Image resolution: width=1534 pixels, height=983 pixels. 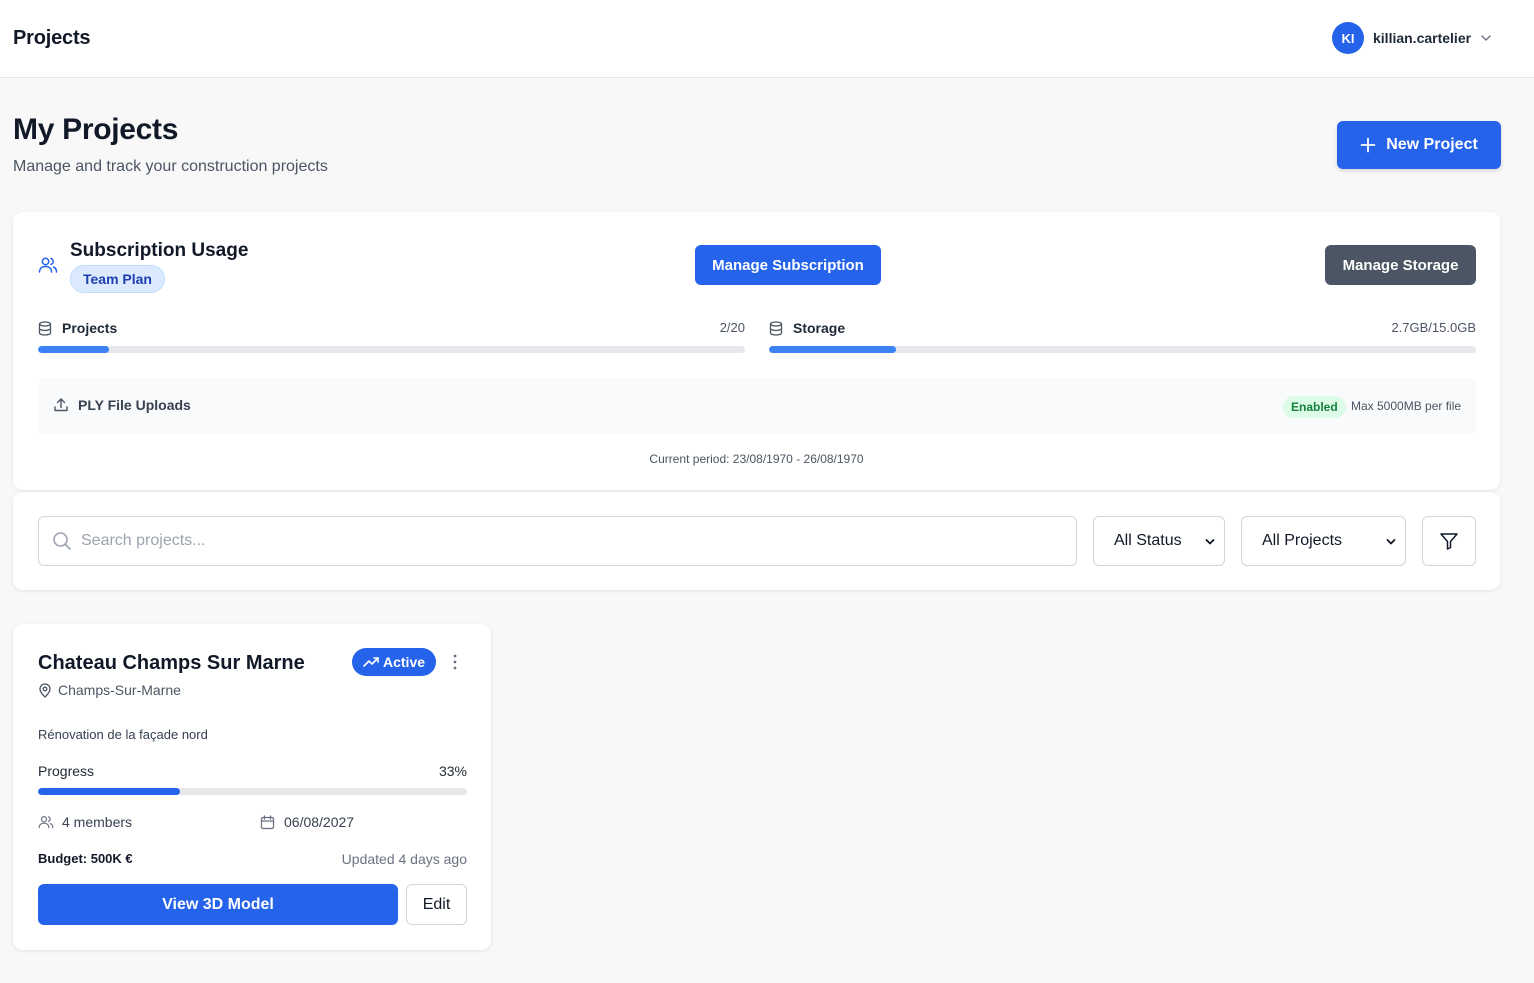 I want to click on status-label: Active, so click(x=404, y=662).